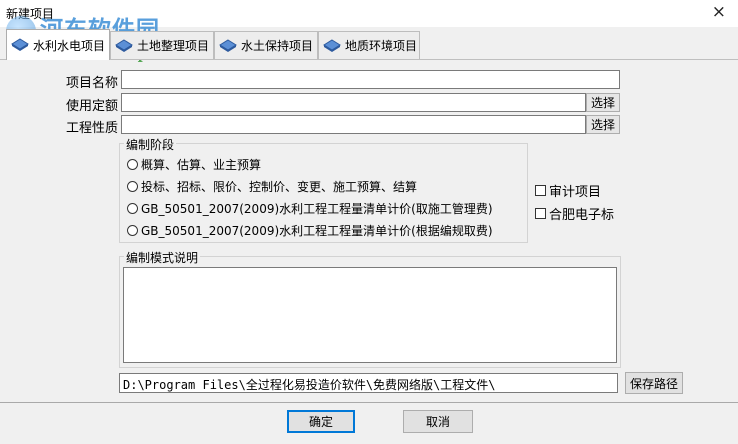  What do you see at coordinates (277, 46) in the screenshot?
I see `tab-label: 水土保持项目` at bounding box center [277, 46].